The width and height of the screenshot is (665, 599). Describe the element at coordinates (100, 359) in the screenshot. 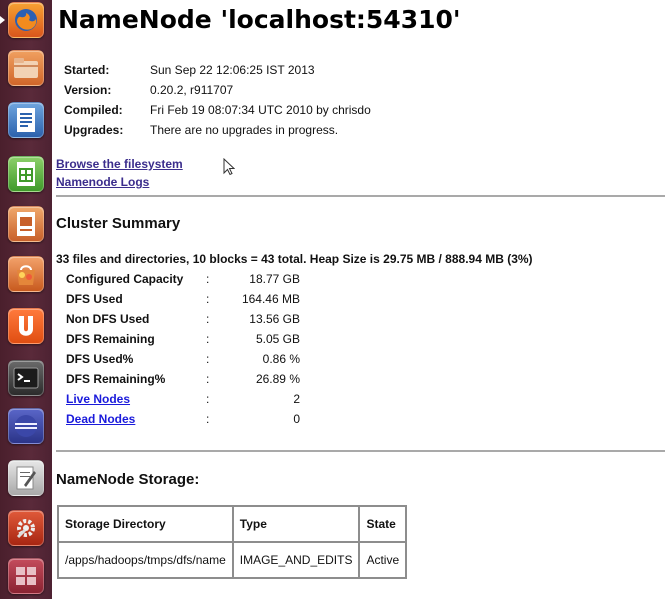

I see `dfs-used-pct-label: DFS Used%` at that location.